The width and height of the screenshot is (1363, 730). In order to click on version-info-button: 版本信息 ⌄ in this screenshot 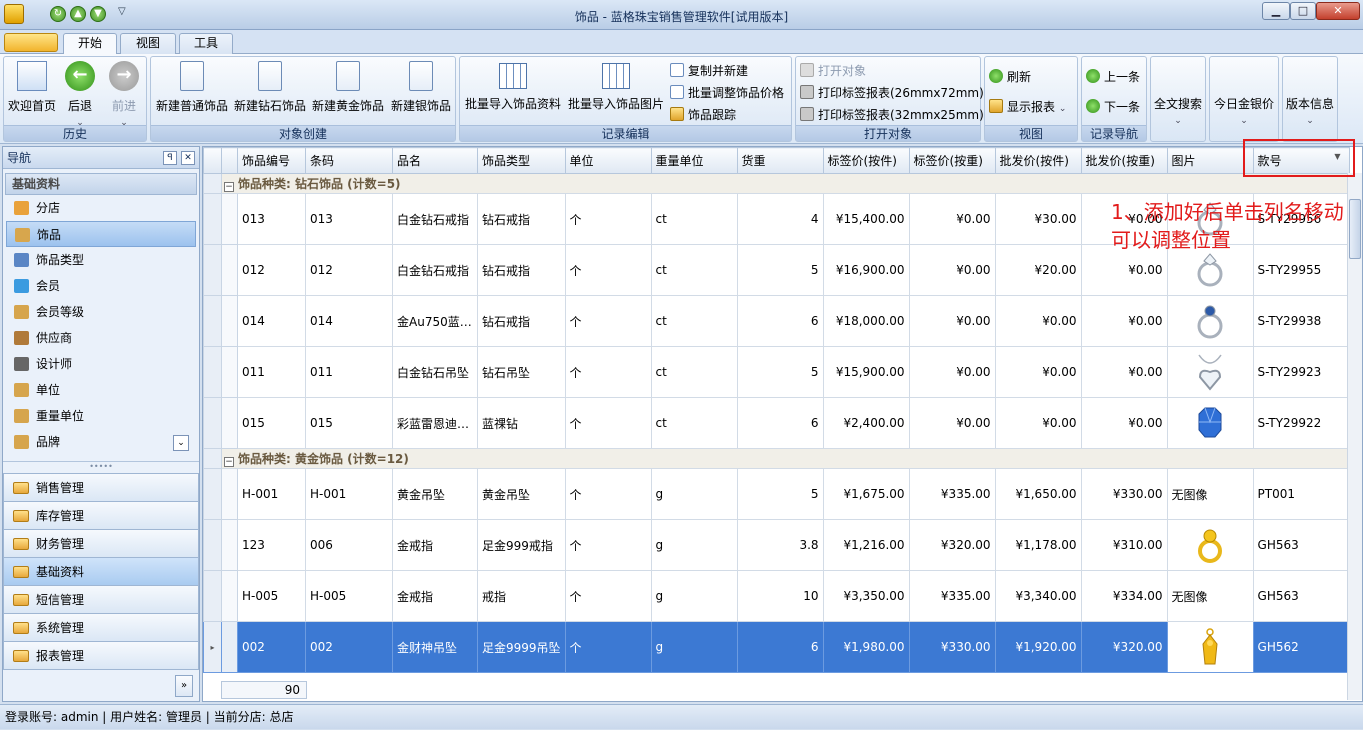, I will do `click(1310, 110)`.